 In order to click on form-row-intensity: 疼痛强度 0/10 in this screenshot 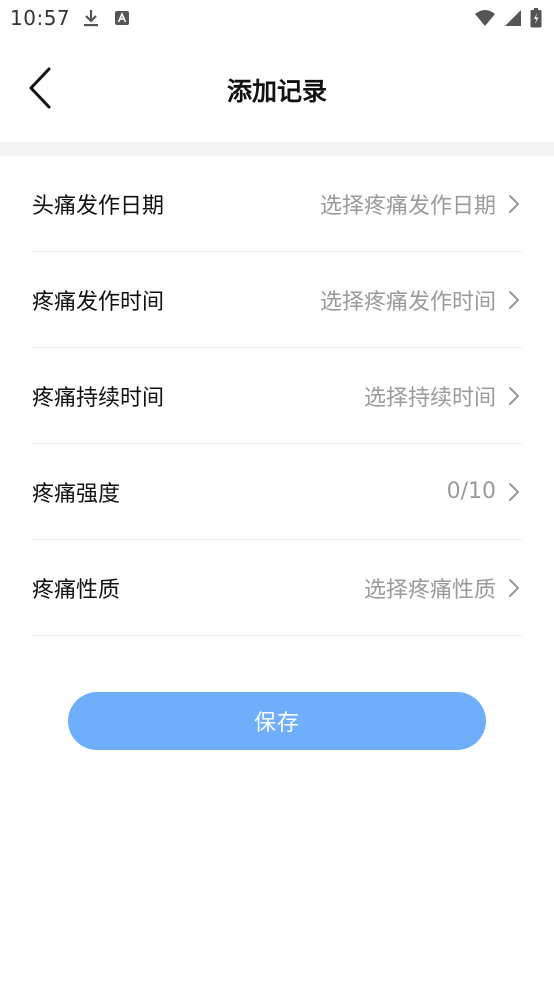, I will do `click(277, 492)`.